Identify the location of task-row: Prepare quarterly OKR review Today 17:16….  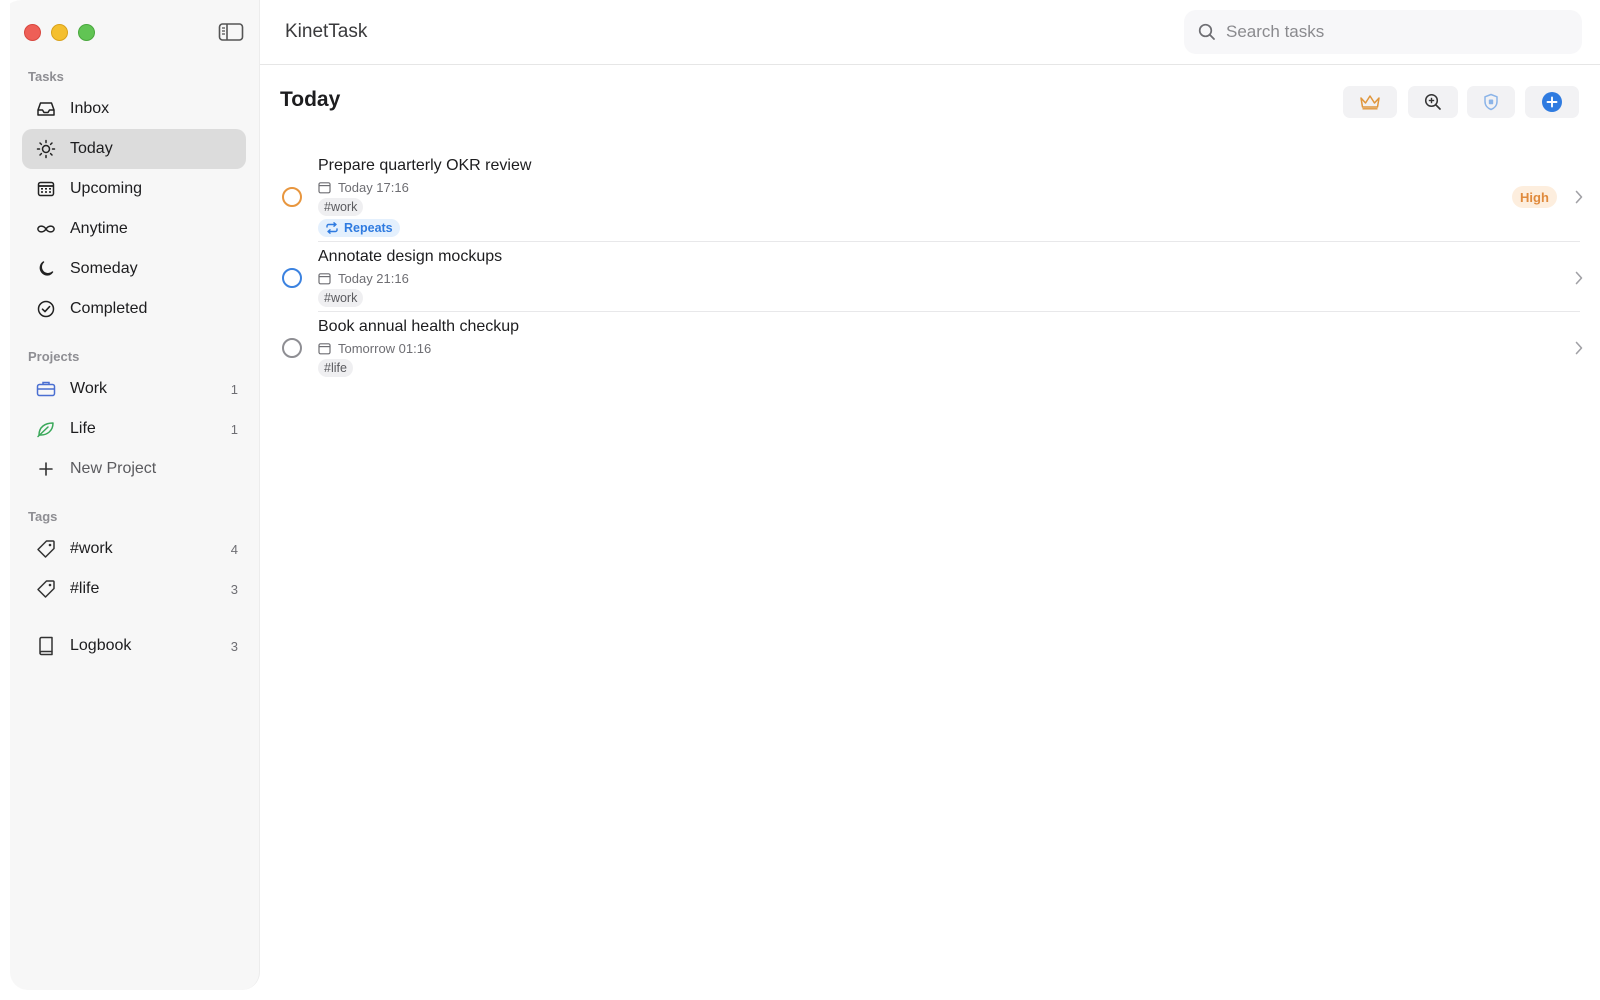
(931, 199).